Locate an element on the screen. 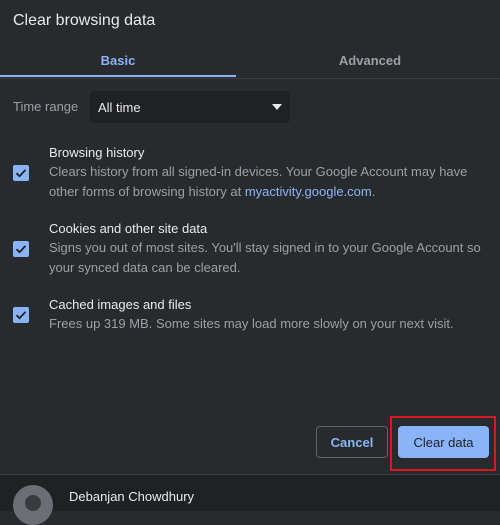 Image resolution: width=500 pixels, height=525 pixels. cancel-button: Cancel is located at coordinates (352, 442).